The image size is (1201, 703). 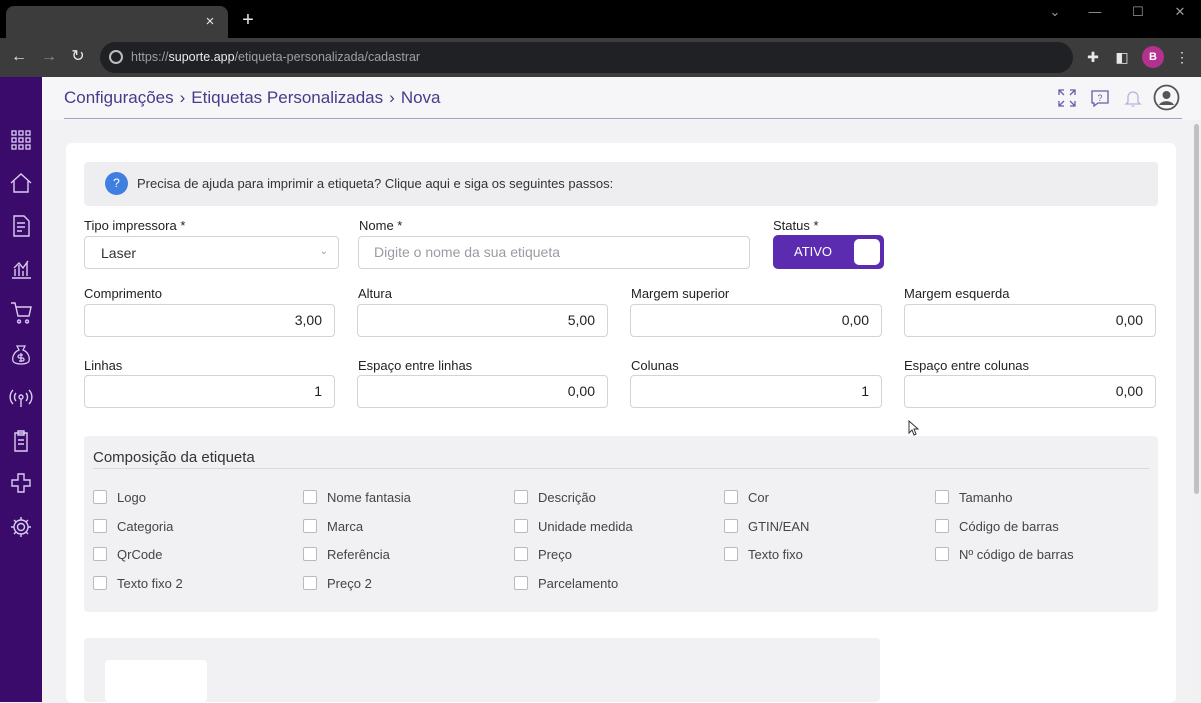 What do you see at coordinates (78, 57) in the screenshot?
I see `reload-icon: ↻` at bounding box center [78, 57].